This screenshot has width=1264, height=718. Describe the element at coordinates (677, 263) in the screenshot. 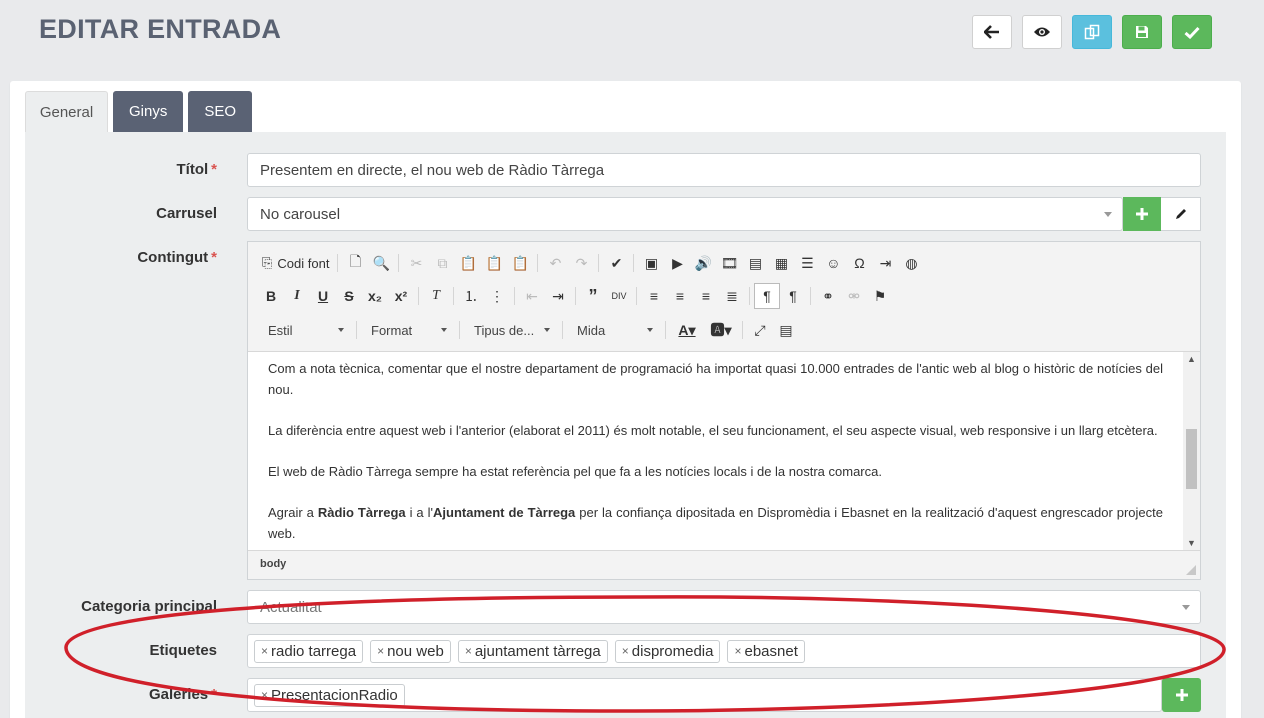

I see `youtube-icon: ▶` at that location.